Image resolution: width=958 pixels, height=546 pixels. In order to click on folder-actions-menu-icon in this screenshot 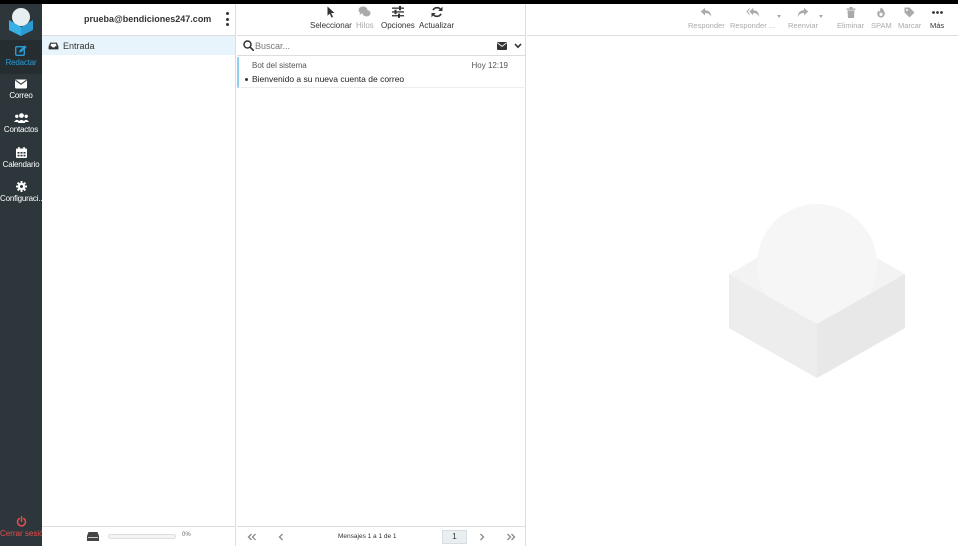, I will do `click(227, 19)`.